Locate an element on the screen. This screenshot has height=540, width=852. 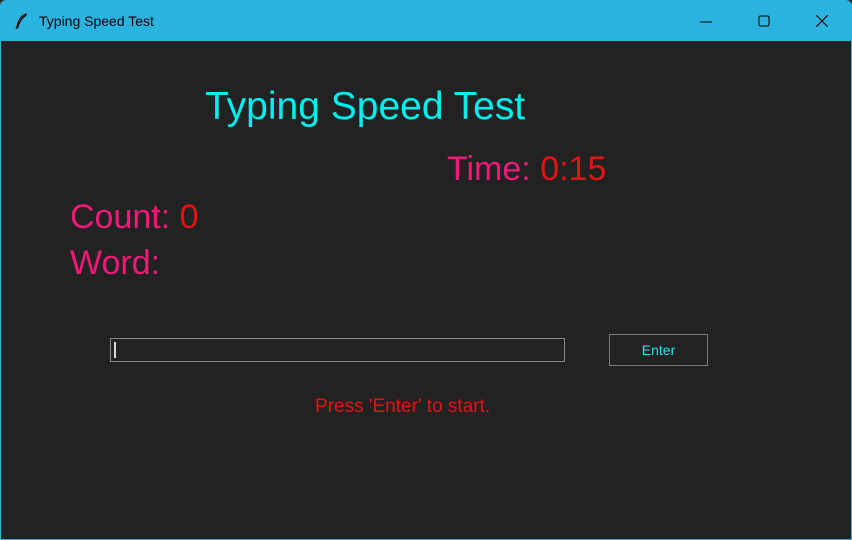
window-title: Typing Speed Test is located at coordinates (96, 21).